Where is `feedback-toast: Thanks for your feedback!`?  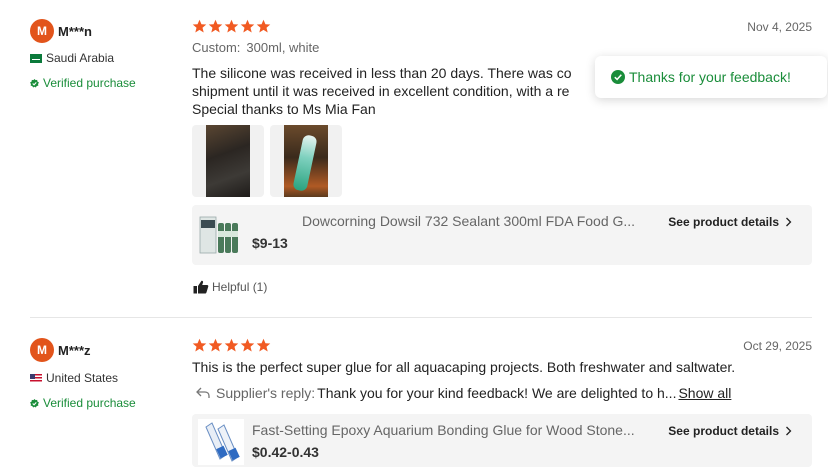 feedback-toast: Thanks for your feedback! is located at coordinates (711, 77).